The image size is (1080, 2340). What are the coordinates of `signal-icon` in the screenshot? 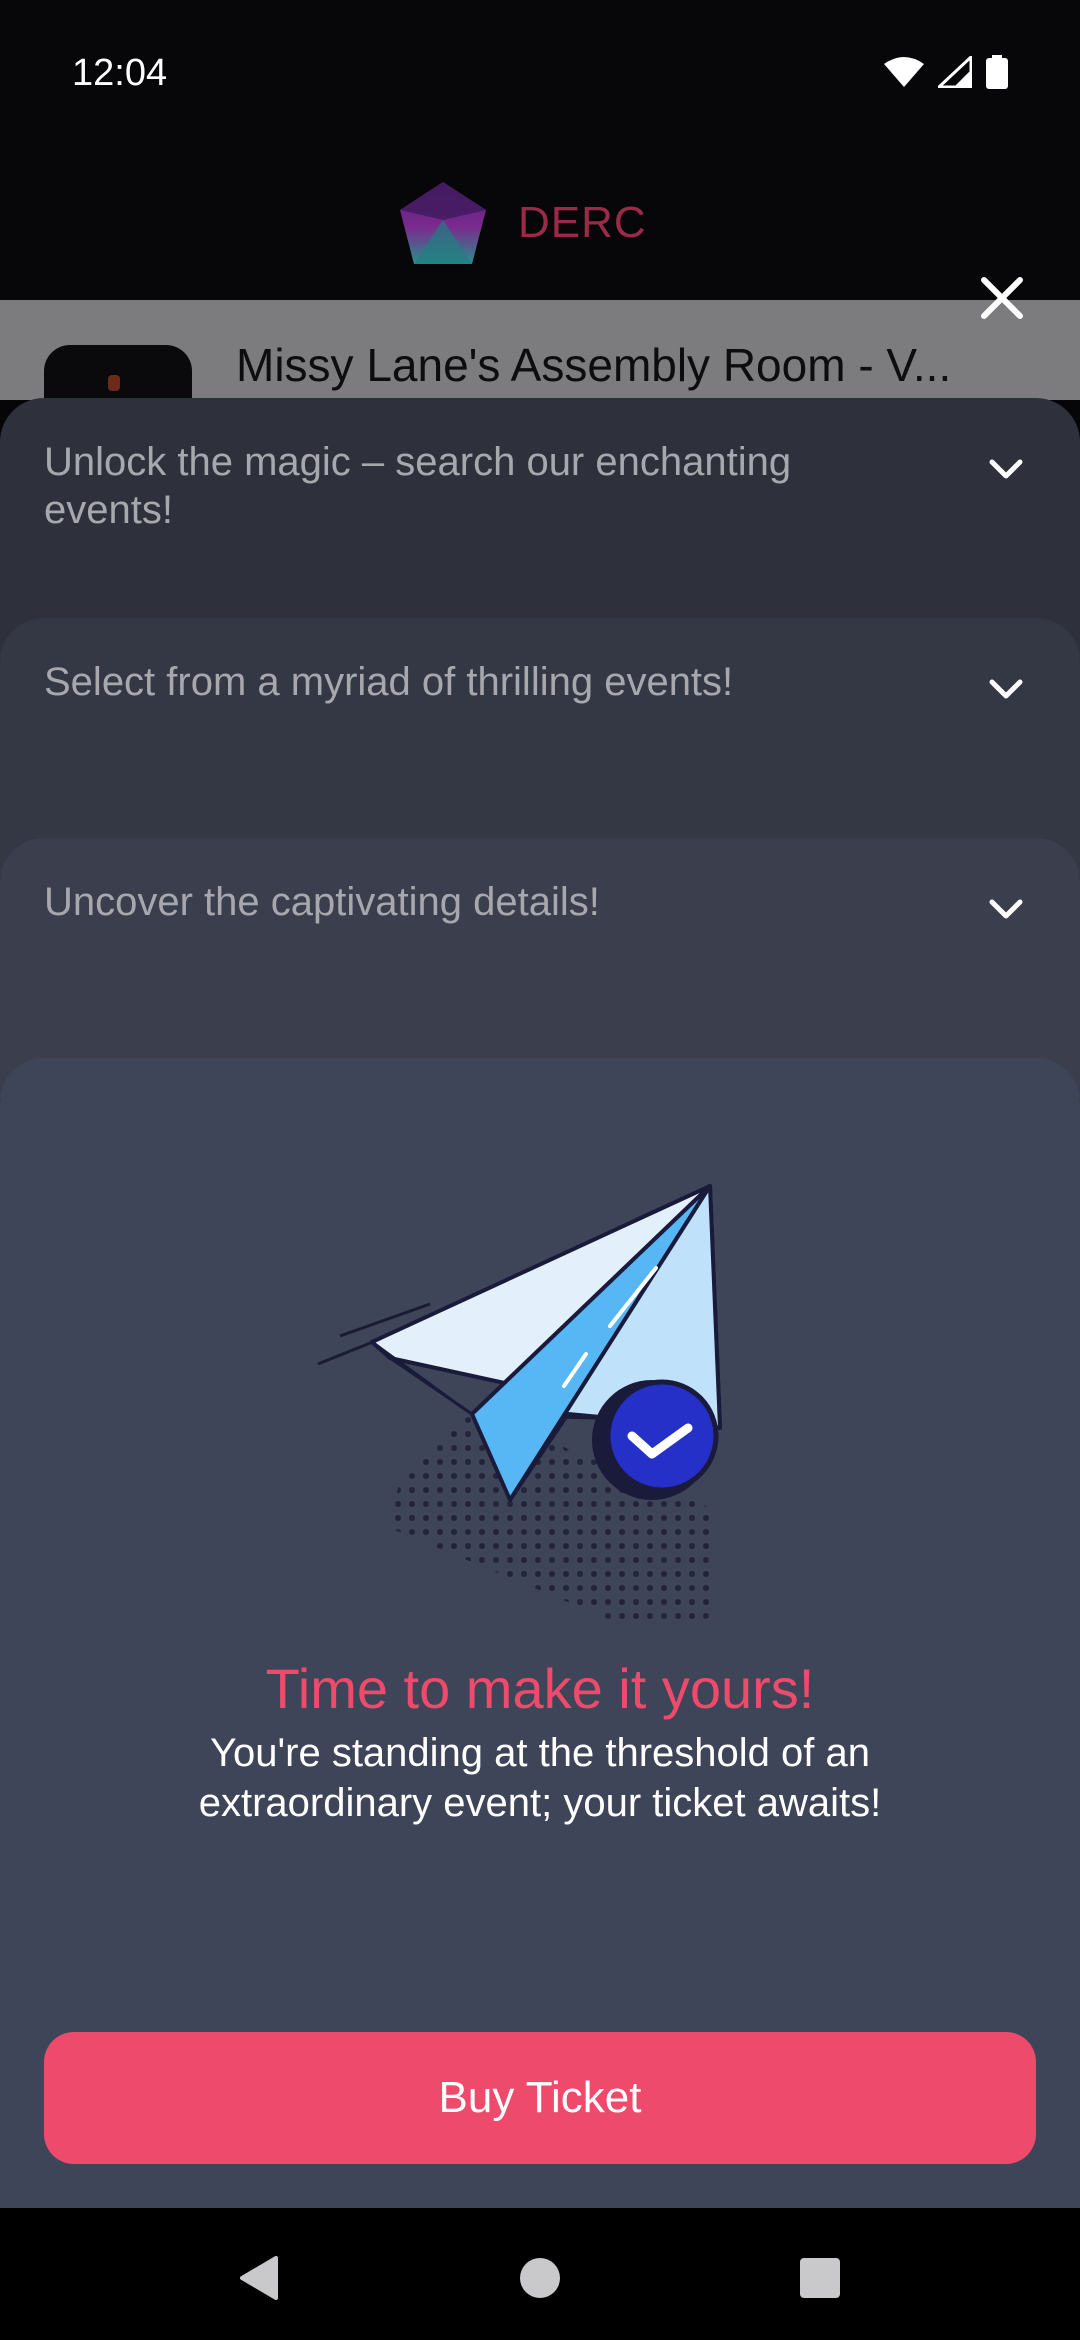 It's located at (955, 72).